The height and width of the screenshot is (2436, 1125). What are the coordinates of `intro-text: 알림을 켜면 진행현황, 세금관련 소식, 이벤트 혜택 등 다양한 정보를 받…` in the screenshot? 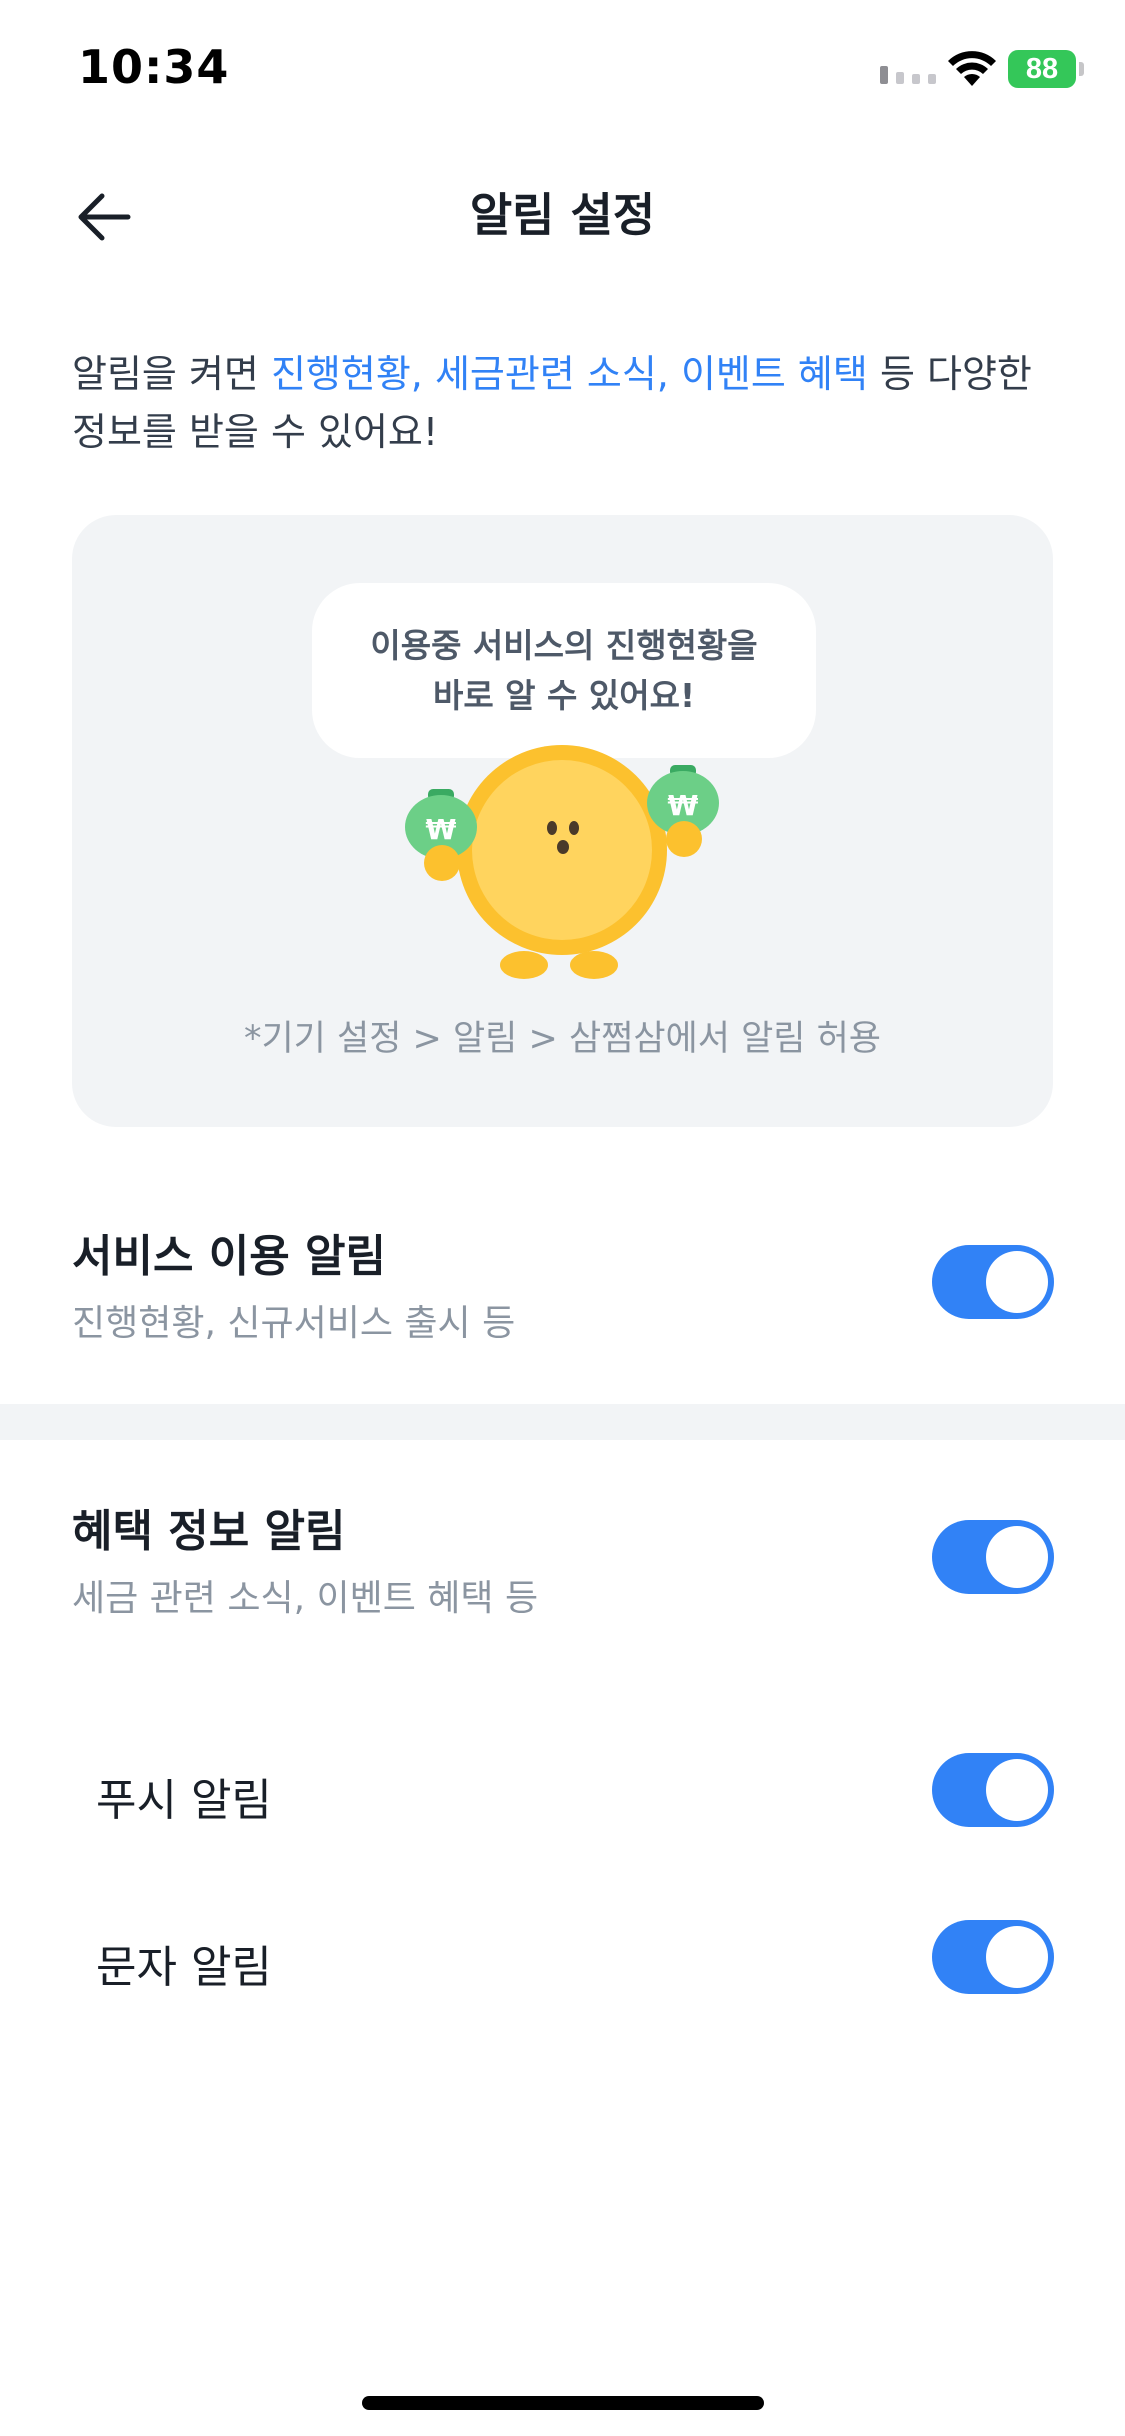 It's located at (567, 403).